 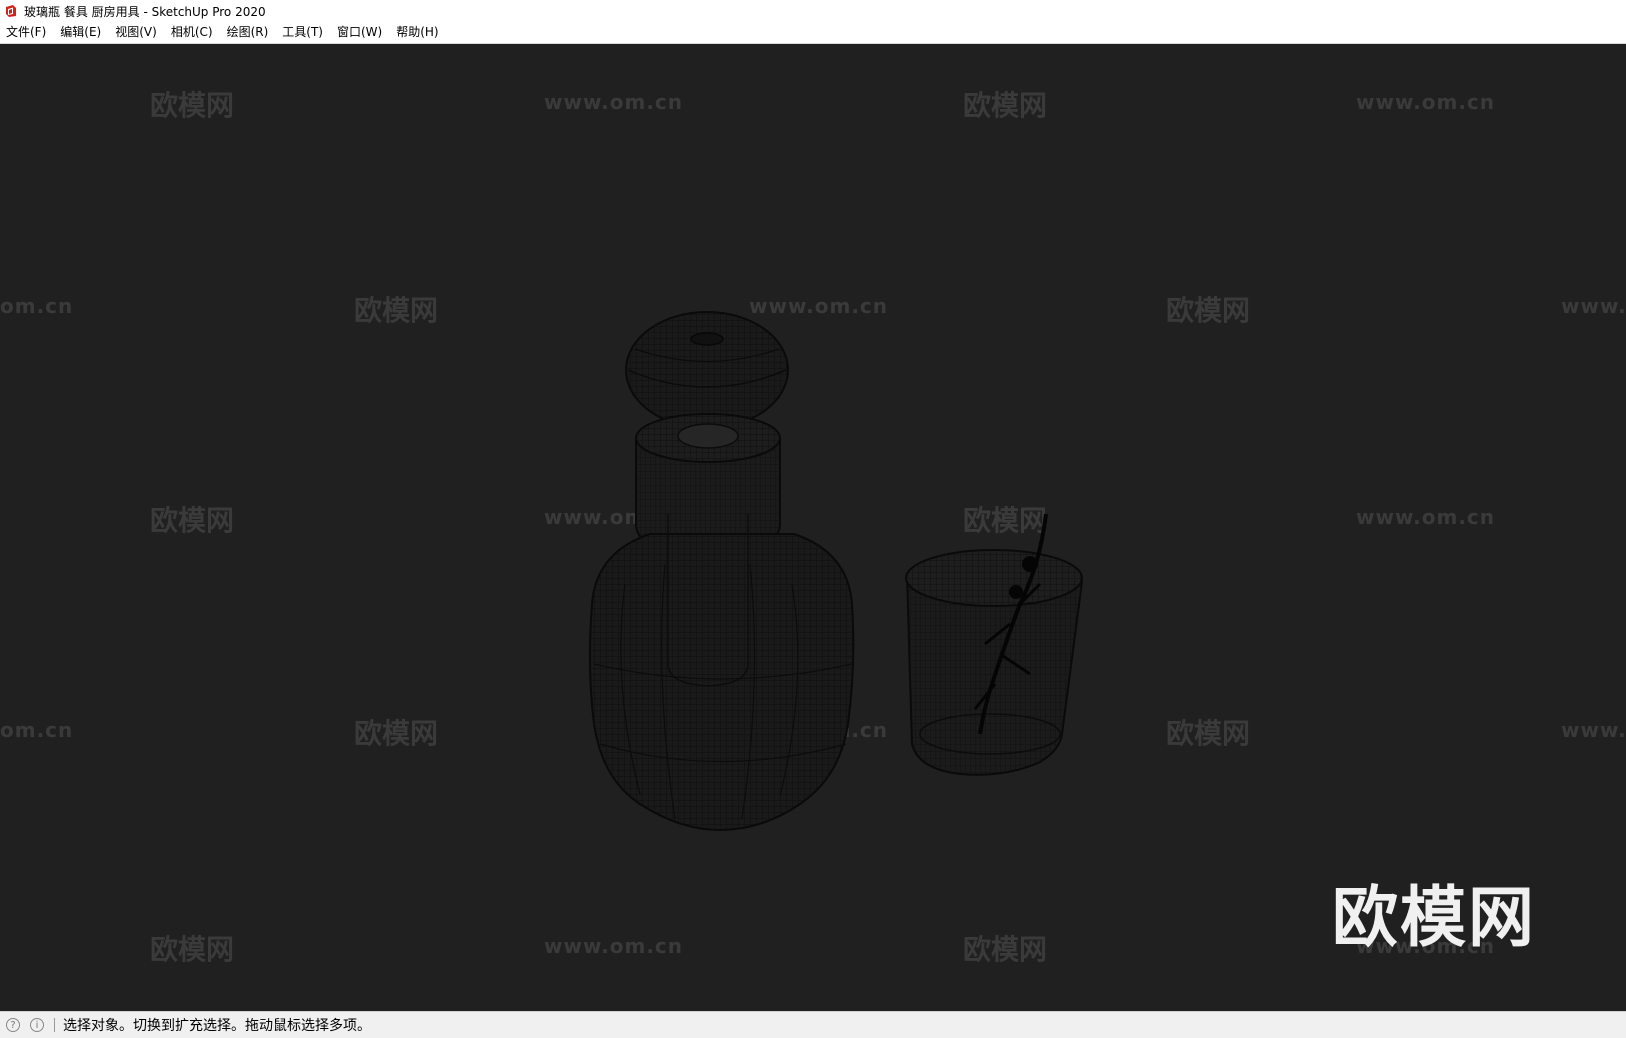 I want to click on status-bar: ? i 选择对象。切换到扩充选择。拖动鼠标选择多项。, so click(x=813, y=1024).